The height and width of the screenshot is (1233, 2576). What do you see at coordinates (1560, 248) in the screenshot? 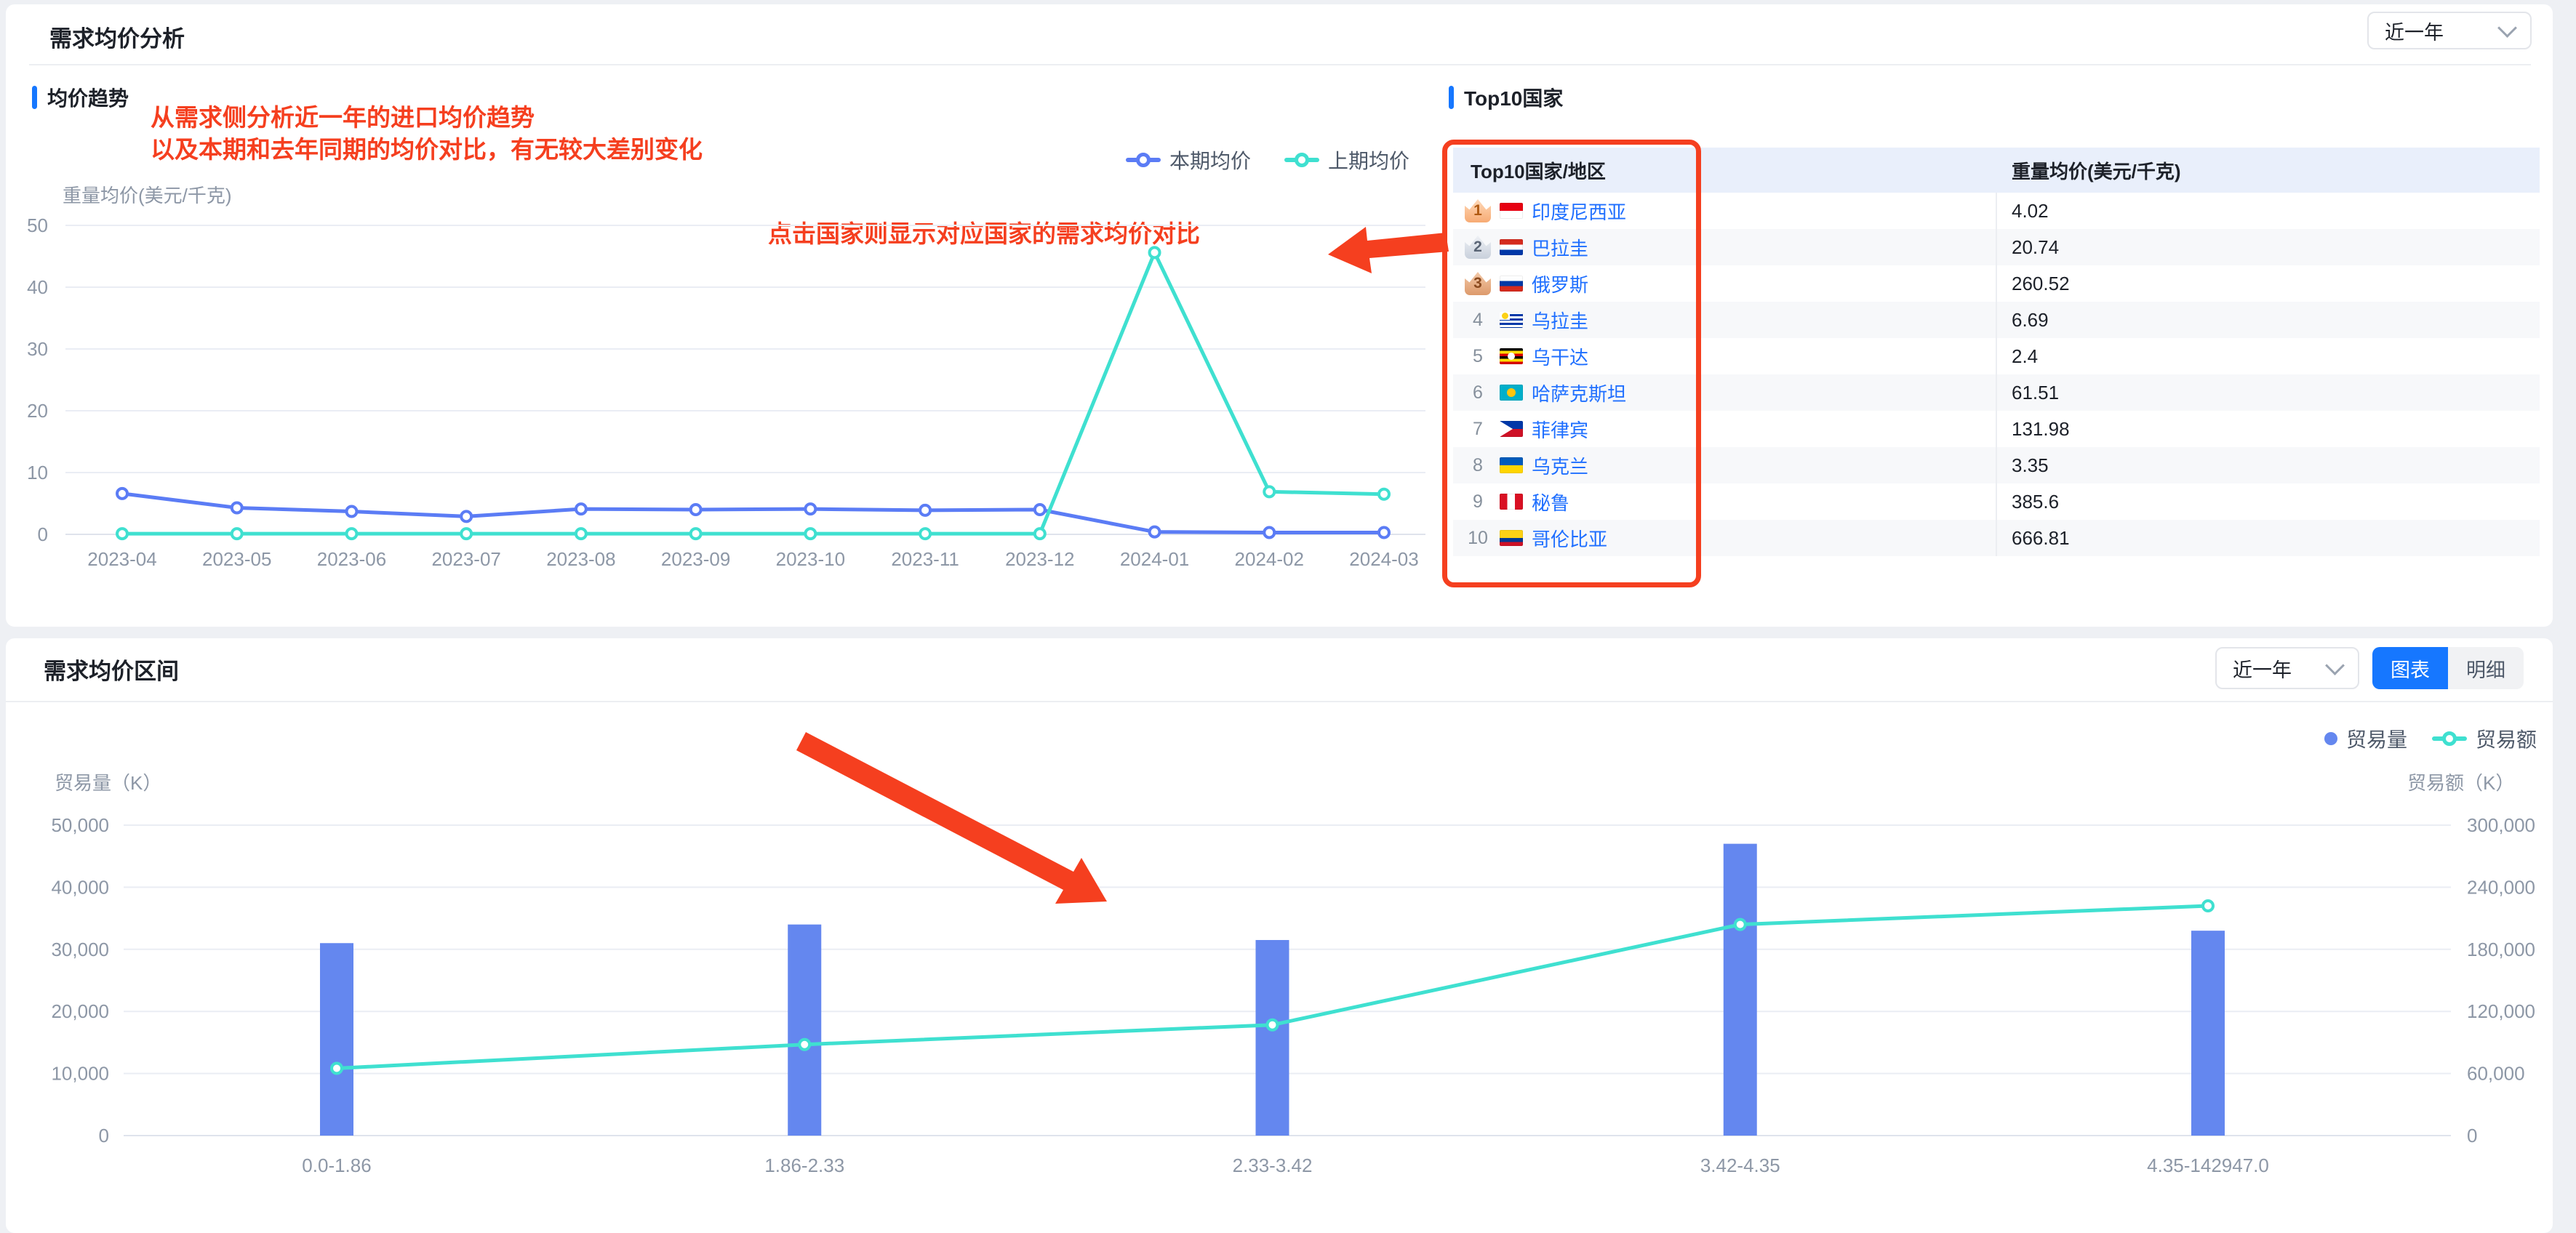
I see `country-link: 巴拉圭` at bounding box center [1560, 248].